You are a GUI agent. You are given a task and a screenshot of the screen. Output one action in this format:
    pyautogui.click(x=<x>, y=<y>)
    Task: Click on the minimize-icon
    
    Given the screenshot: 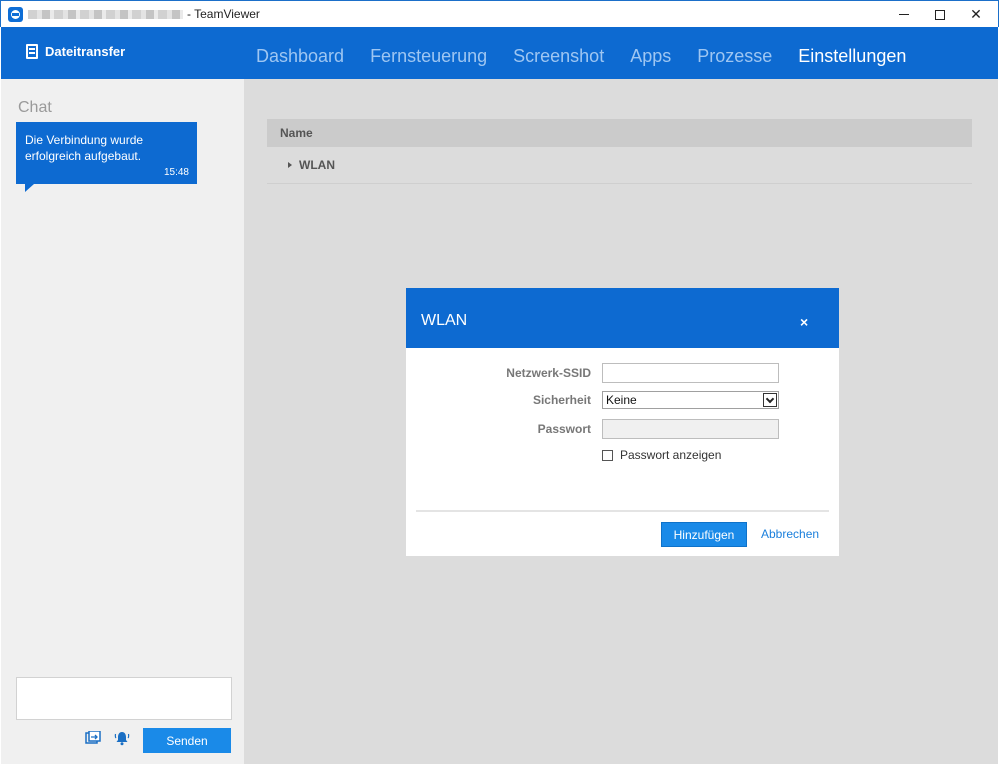 What is the action you would take?
    pyautogui.click(x=904, y=14)
    